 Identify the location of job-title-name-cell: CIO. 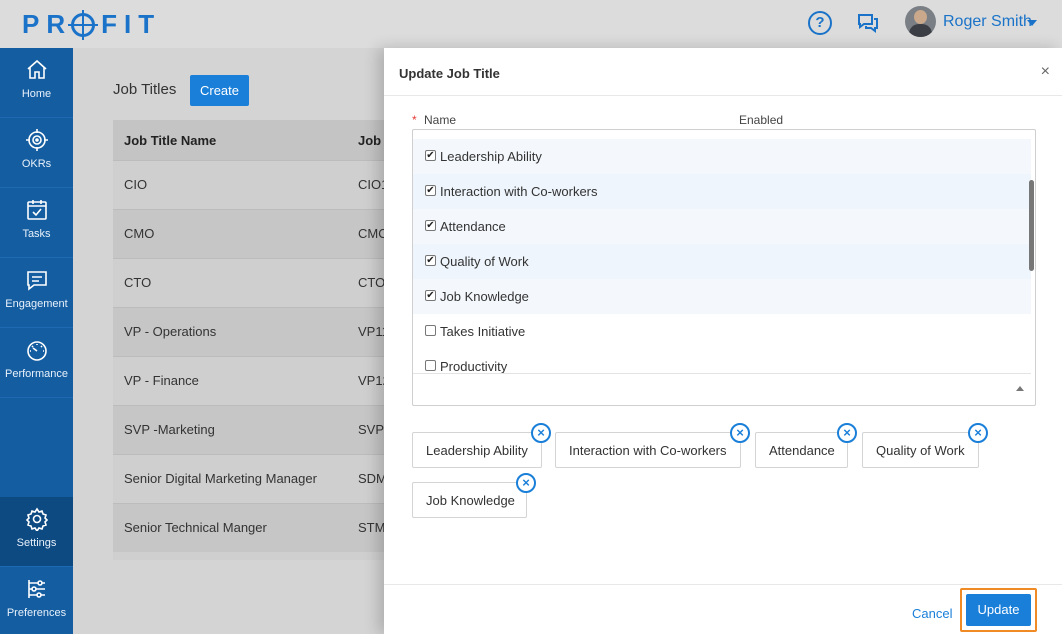
(136, 184).